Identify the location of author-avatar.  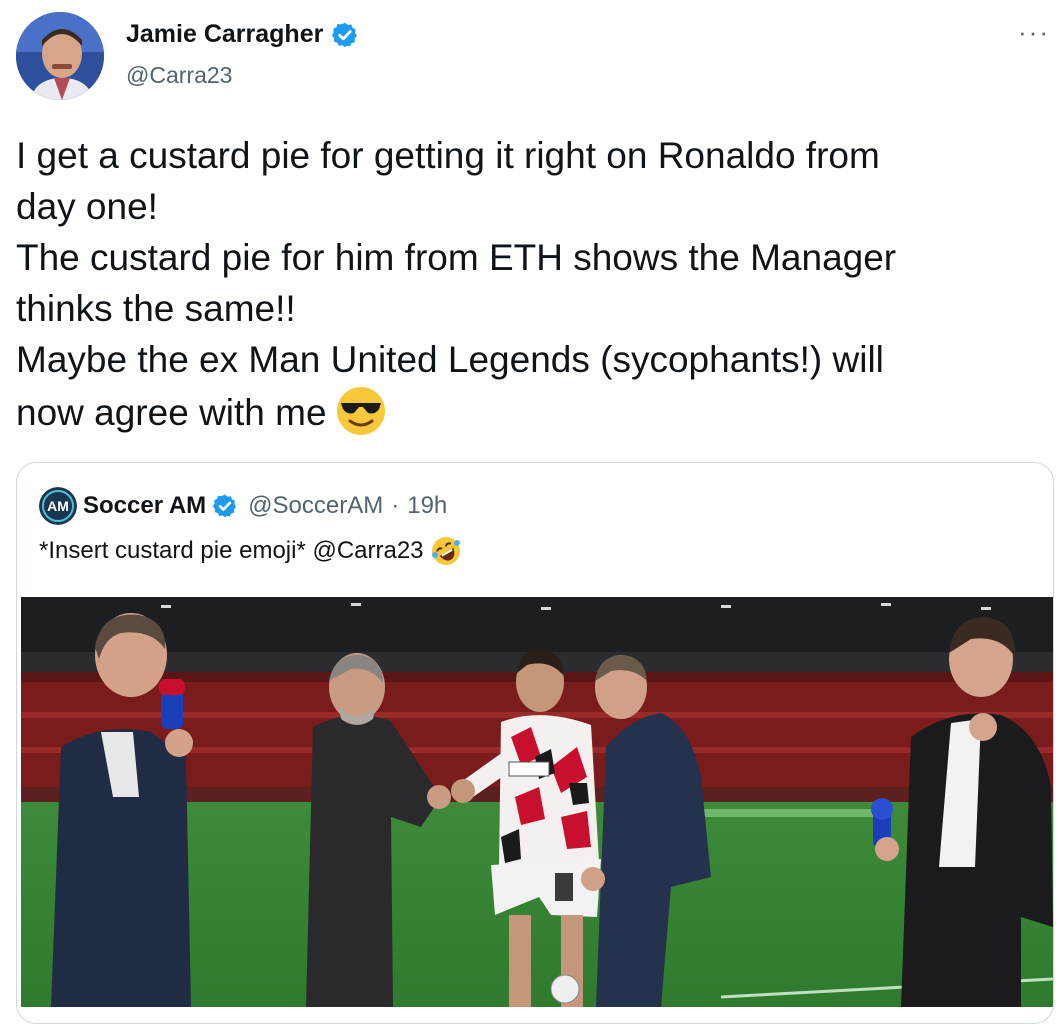
(60, 56).